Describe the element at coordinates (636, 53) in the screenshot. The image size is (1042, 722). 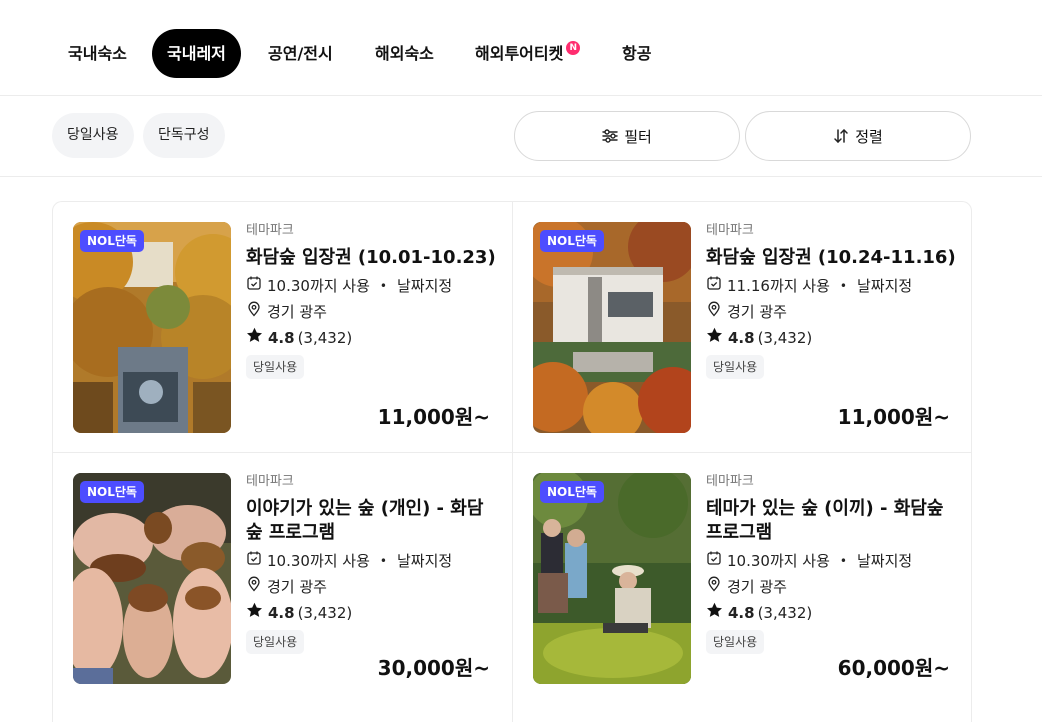
I see `tab-flight: 항공` at that location.